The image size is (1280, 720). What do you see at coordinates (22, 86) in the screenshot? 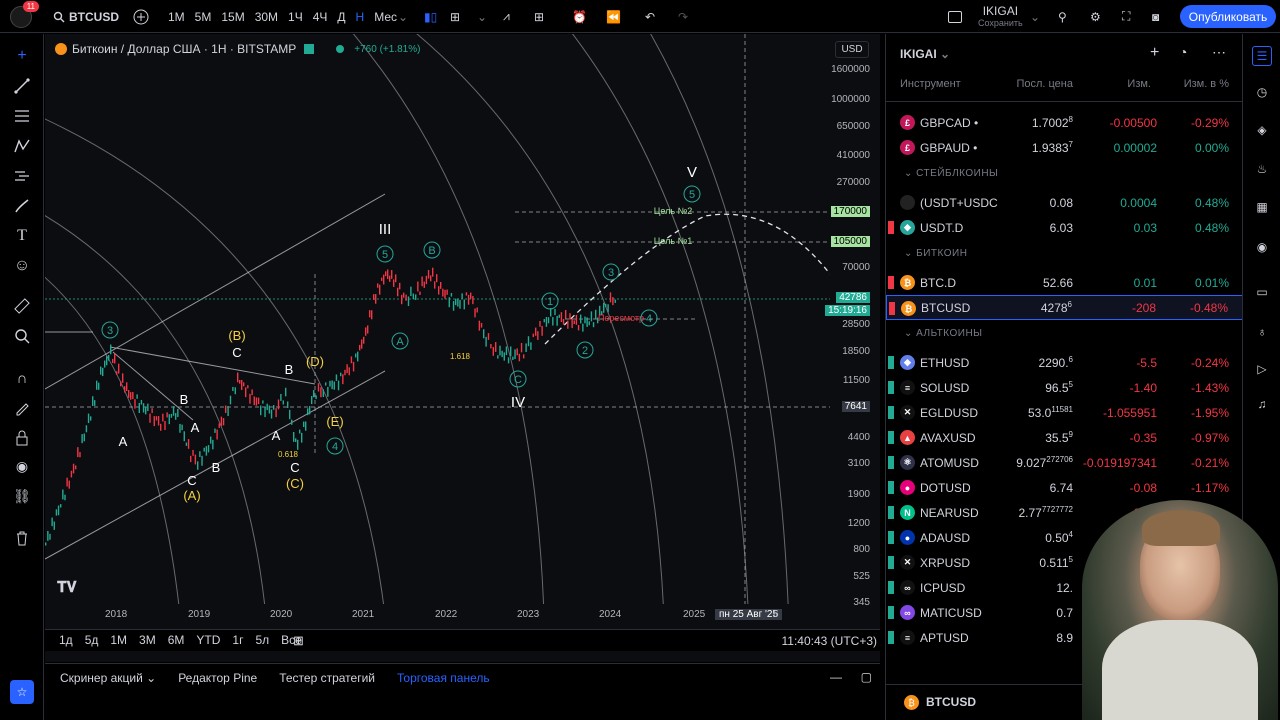
I see `trendline-icon` at bounding box center [22, 86].